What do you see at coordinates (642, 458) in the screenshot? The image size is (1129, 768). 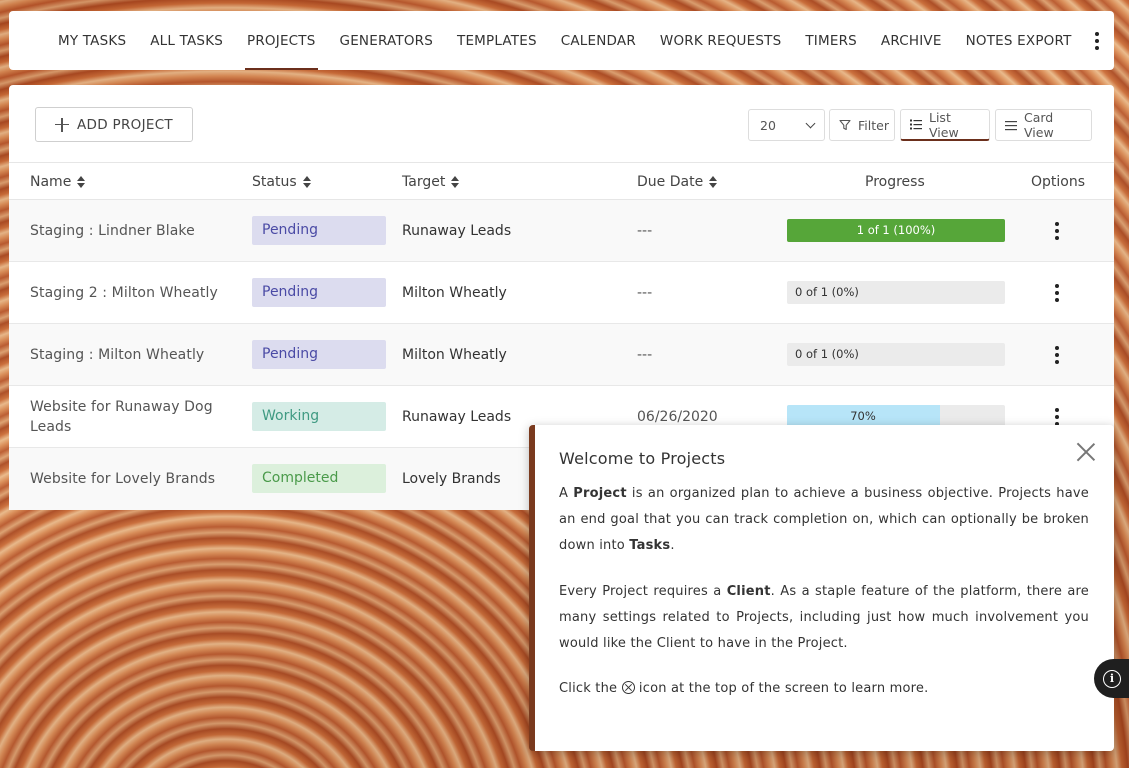 I see `welcome-title: Welcome to Projects` at bounding box center [642, 458].